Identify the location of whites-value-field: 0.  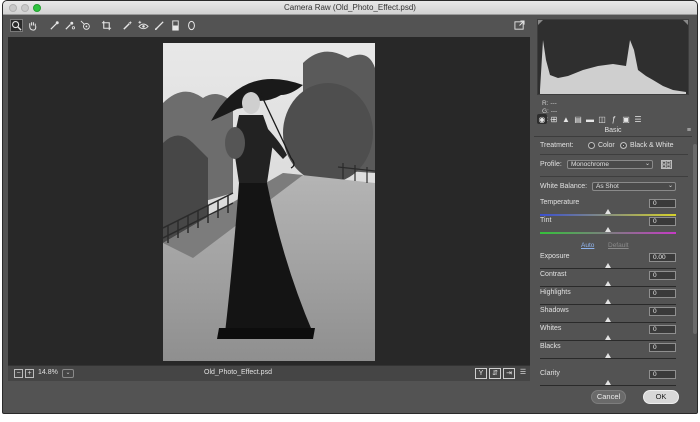
(662, 329).